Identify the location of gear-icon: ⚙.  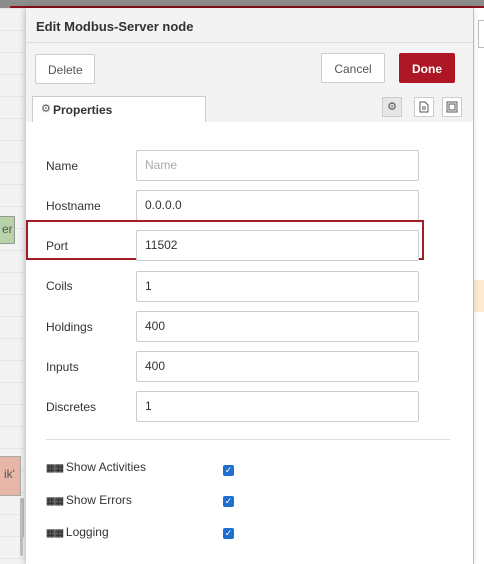
(46, 109).